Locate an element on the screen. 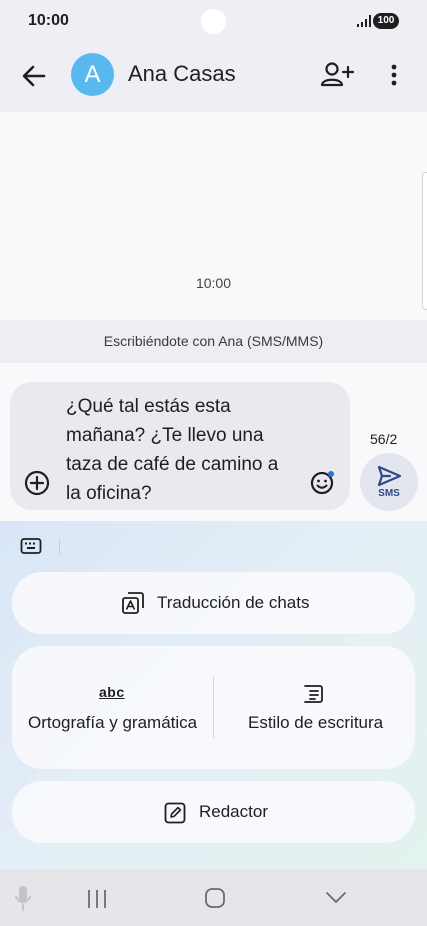 Image resolution: width=427 pixels, height=926 pixels. camera-cutout is located at coordinates (213, 21).